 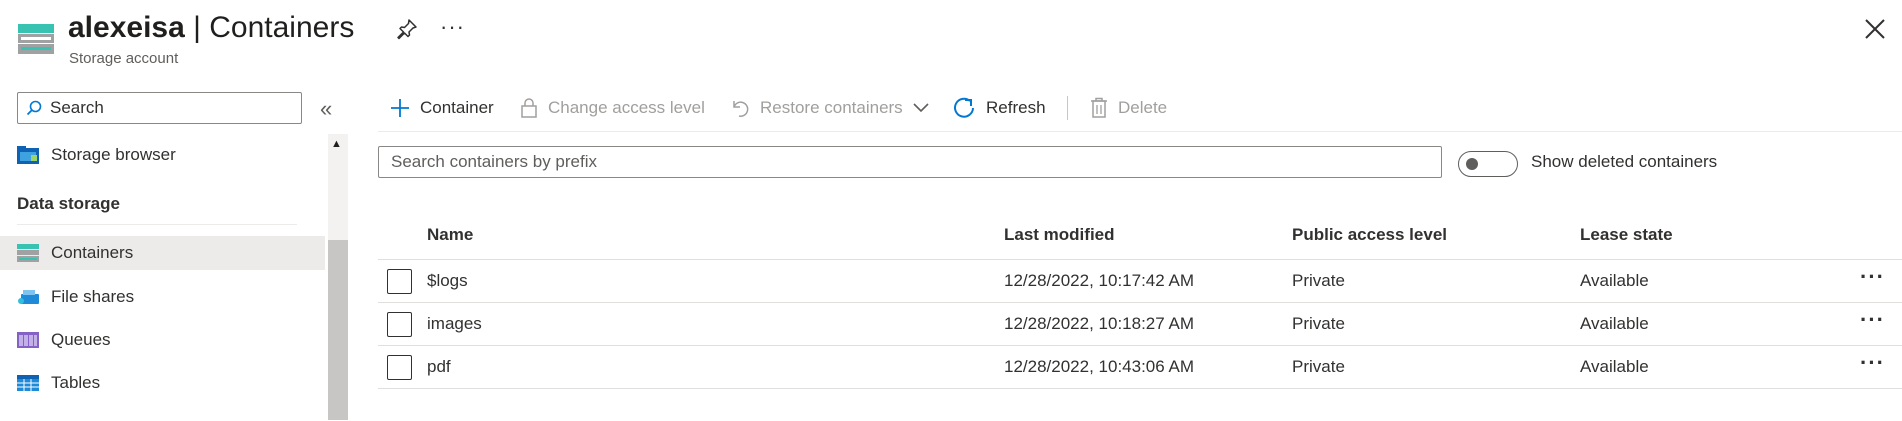 I want to click on collapse-sidebar-icon: «, so click(x=326, y=109).